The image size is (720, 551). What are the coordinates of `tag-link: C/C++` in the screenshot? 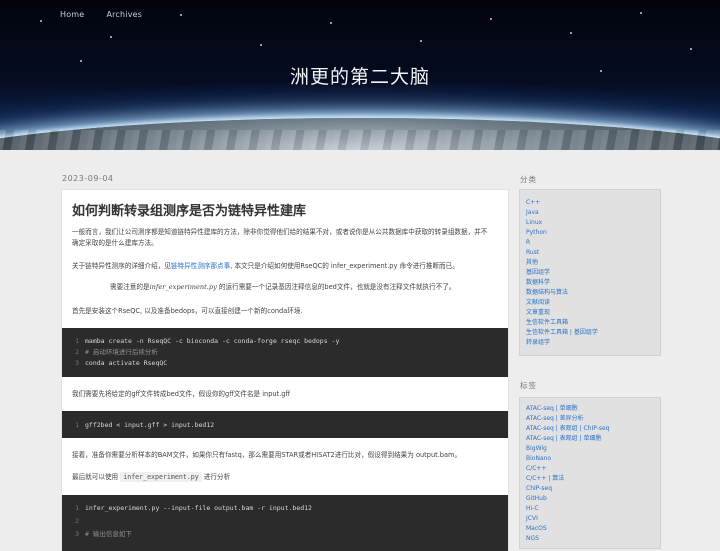 It's located at (536, 468).